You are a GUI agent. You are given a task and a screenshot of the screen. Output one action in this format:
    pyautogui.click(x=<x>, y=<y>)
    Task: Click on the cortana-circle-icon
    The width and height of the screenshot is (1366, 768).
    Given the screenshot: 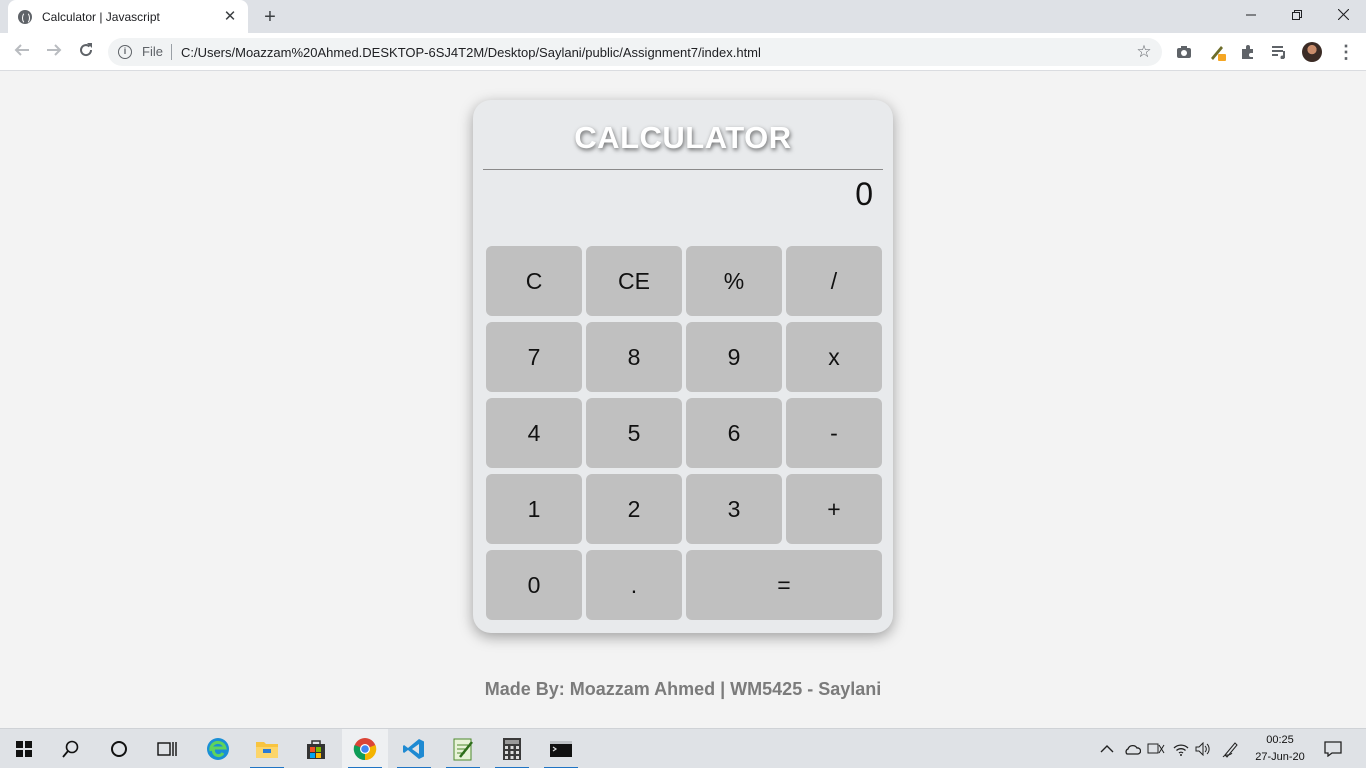 What is the action you would take?
    pyautogui.click(x=119, y=749)
    